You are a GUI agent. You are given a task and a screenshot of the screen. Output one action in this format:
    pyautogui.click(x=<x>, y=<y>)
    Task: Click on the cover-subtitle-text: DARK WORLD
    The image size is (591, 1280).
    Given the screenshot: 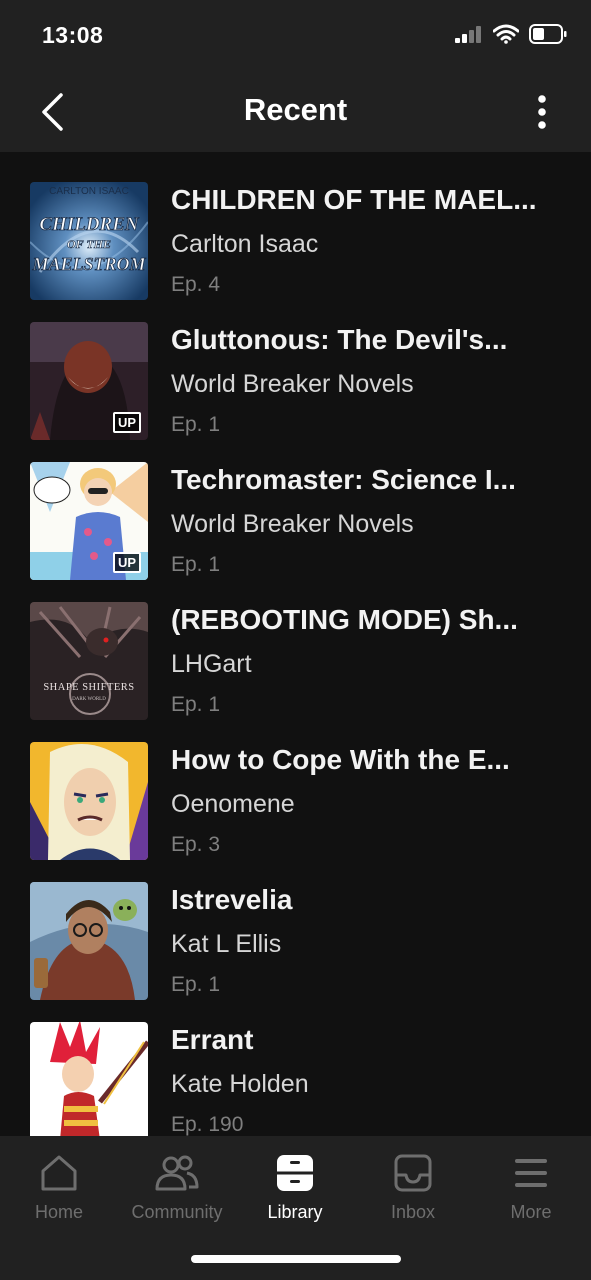 What is the action you would take?
    pyautogui.click(x=89, y=699)
    